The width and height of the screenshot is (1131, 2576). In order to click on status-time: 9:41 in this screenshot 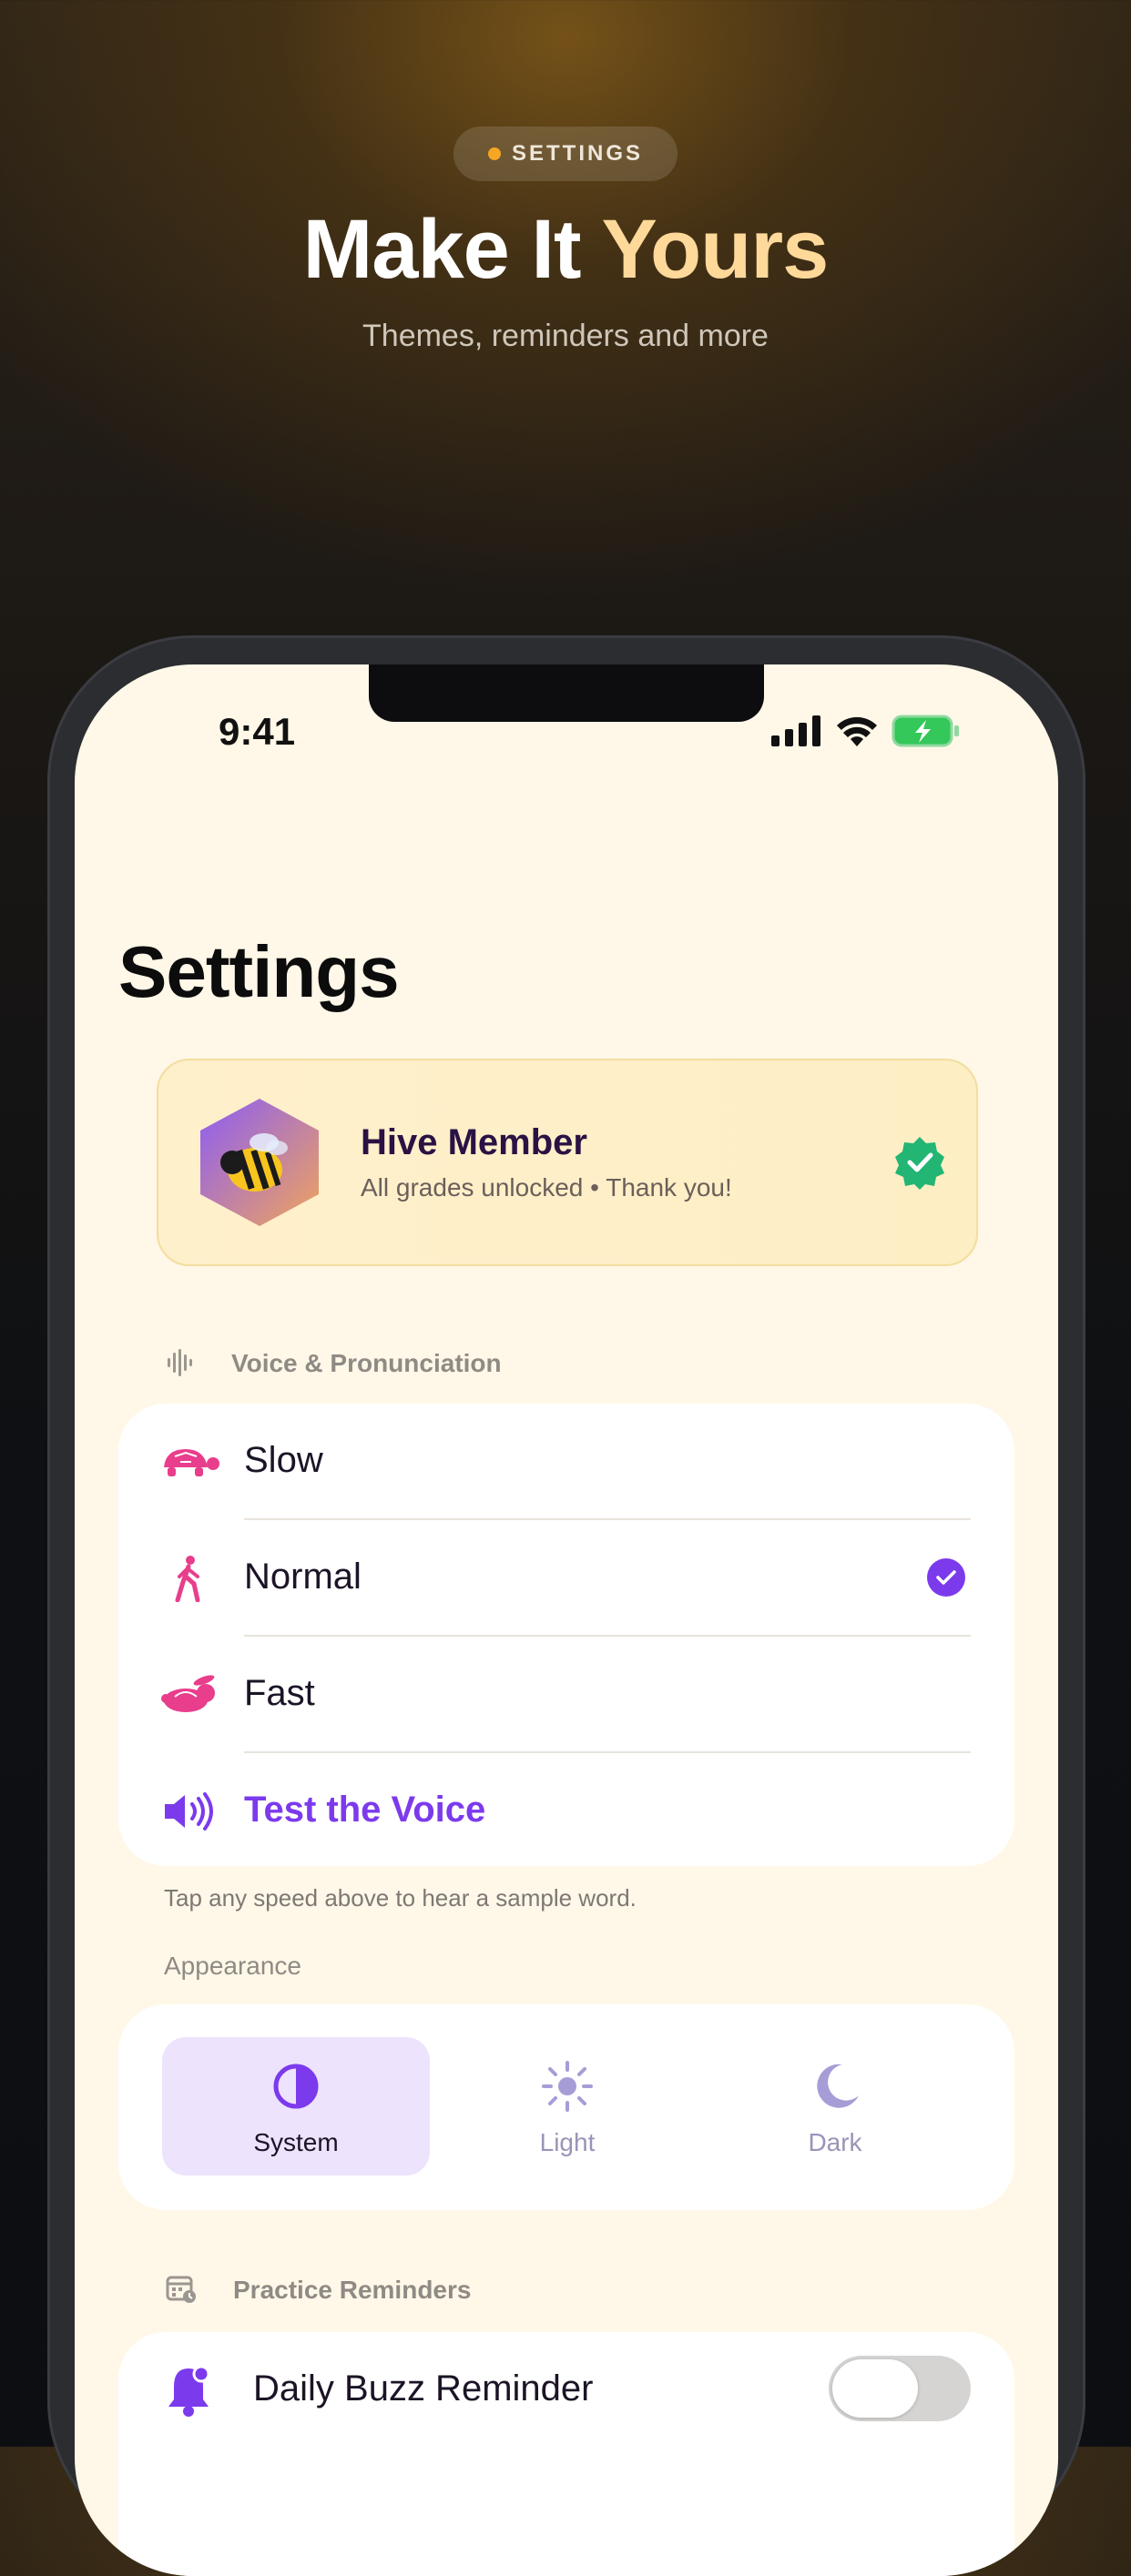, I will do `click(257, 731)`.